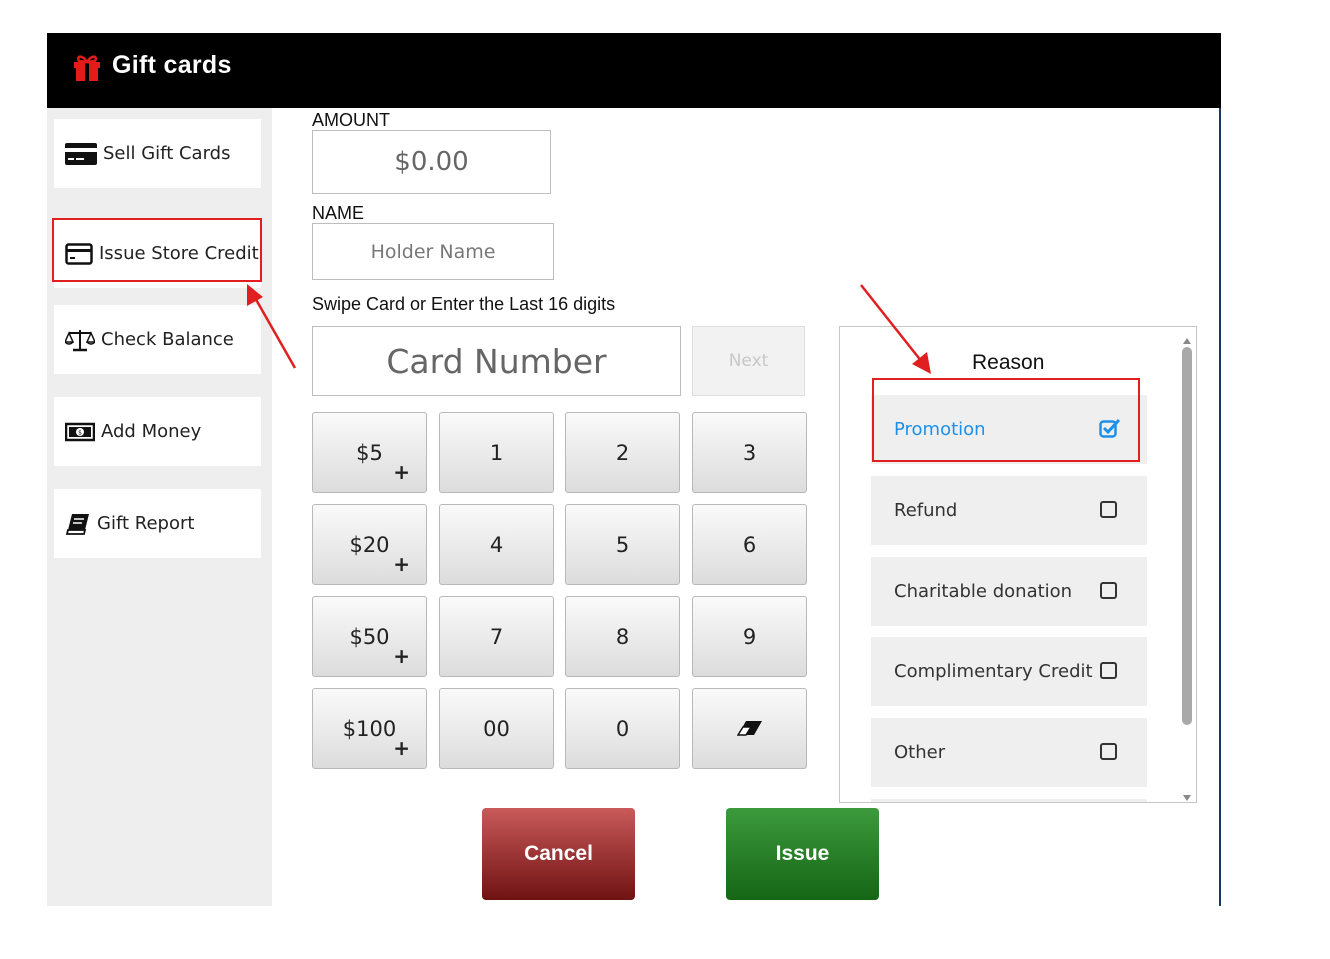  Describe the element at coordinates (895, 329) in the screenshot. I see `arrow-to-promotion` at that location.